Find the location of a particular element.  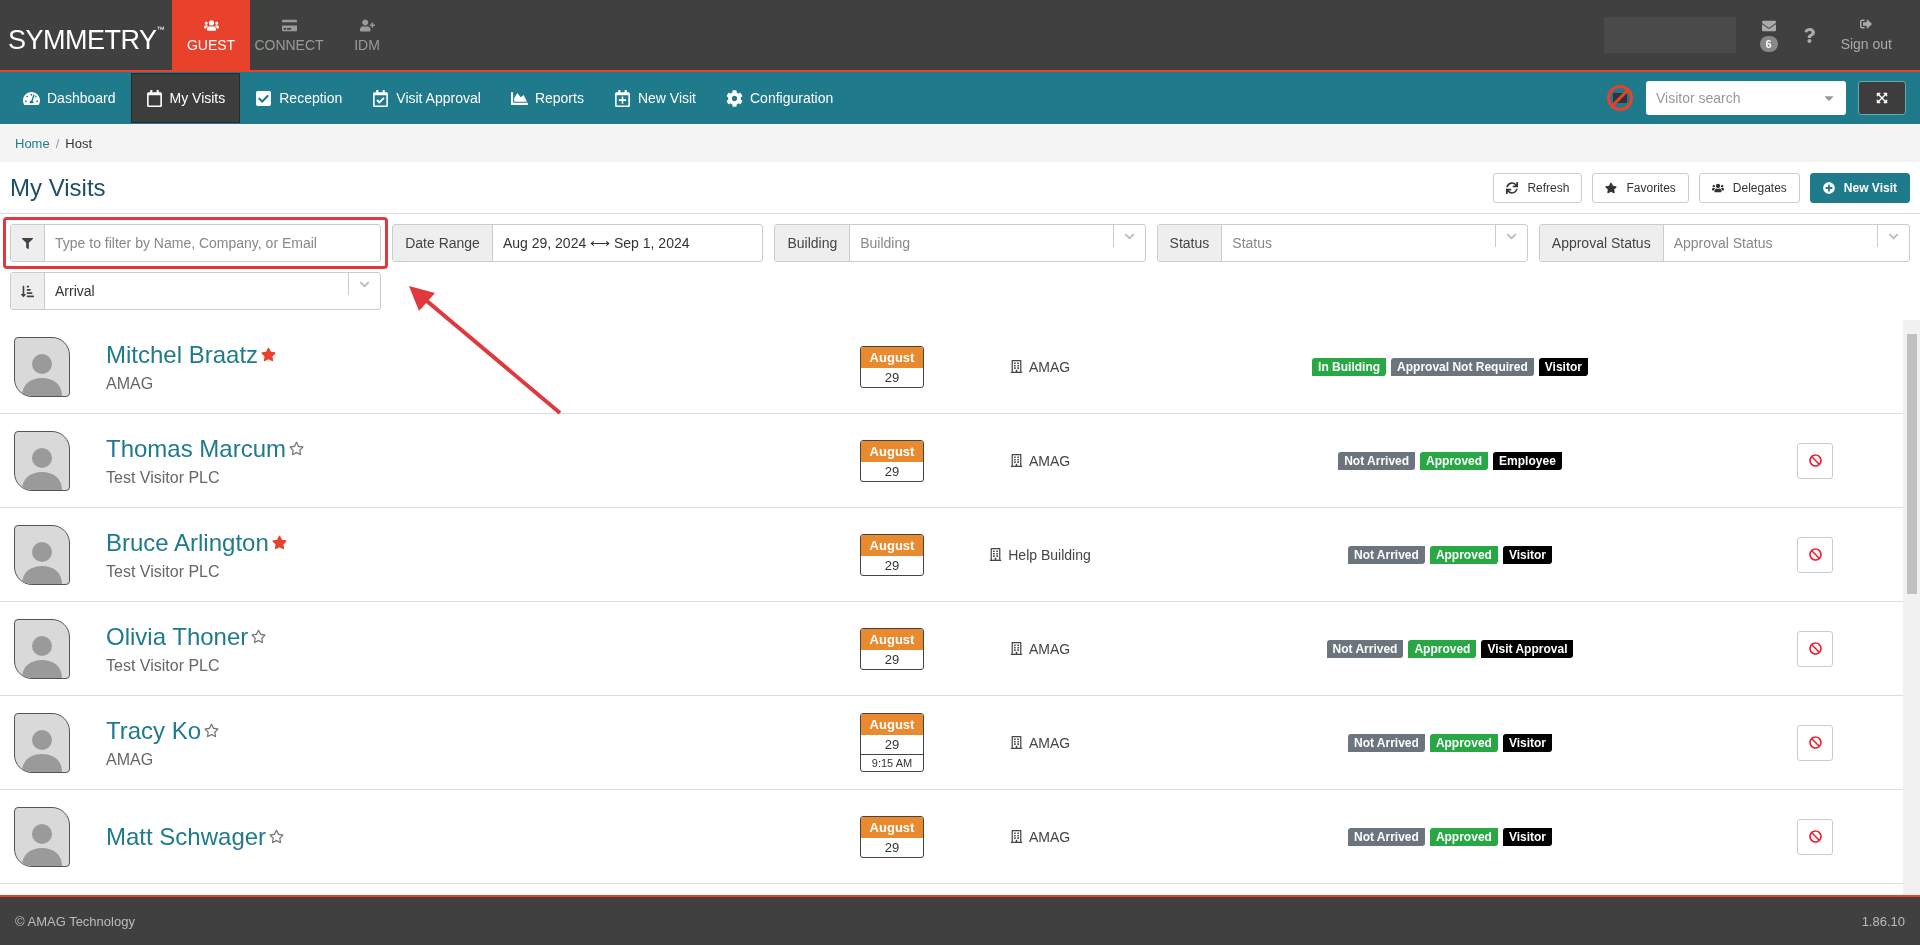

filter-field: Type to filter by Name, Company, or Email is located at coordinates (196, 243).